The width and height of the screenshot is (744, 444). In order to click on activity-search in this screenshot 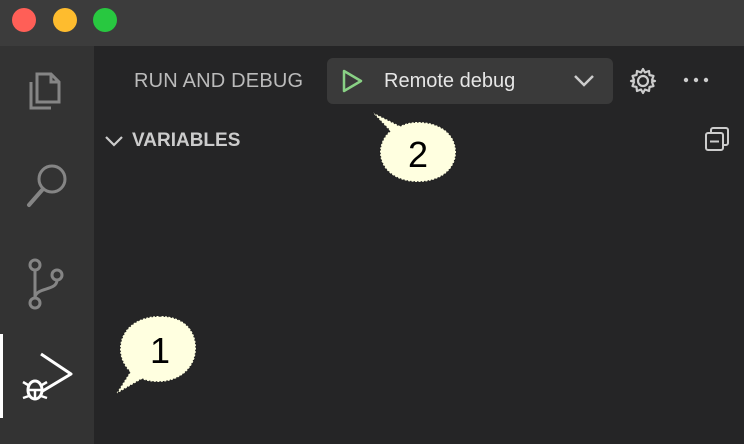, I will do `click(47, 185)`.